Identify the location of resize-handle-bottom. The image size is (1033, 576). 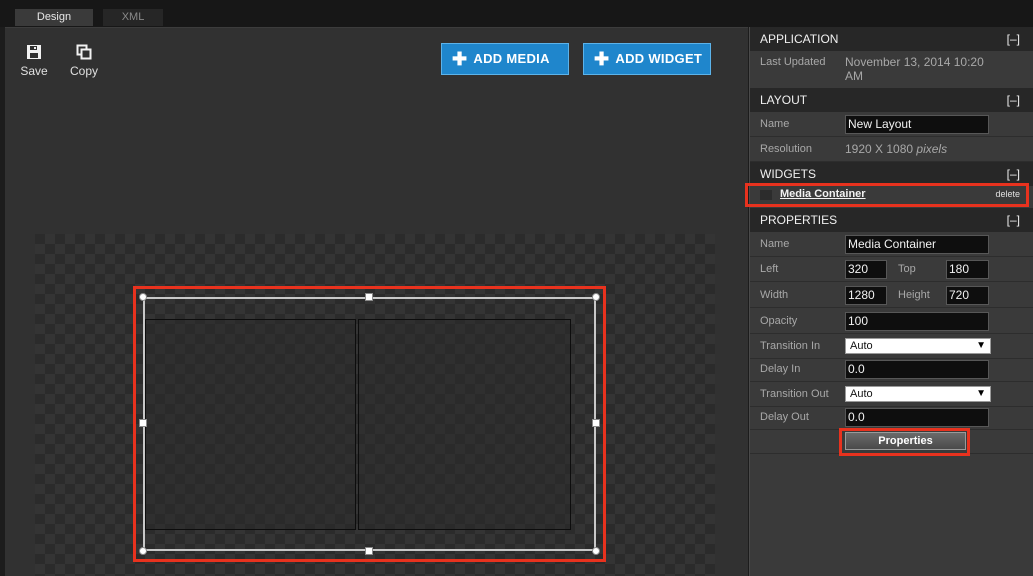
(369, 551).